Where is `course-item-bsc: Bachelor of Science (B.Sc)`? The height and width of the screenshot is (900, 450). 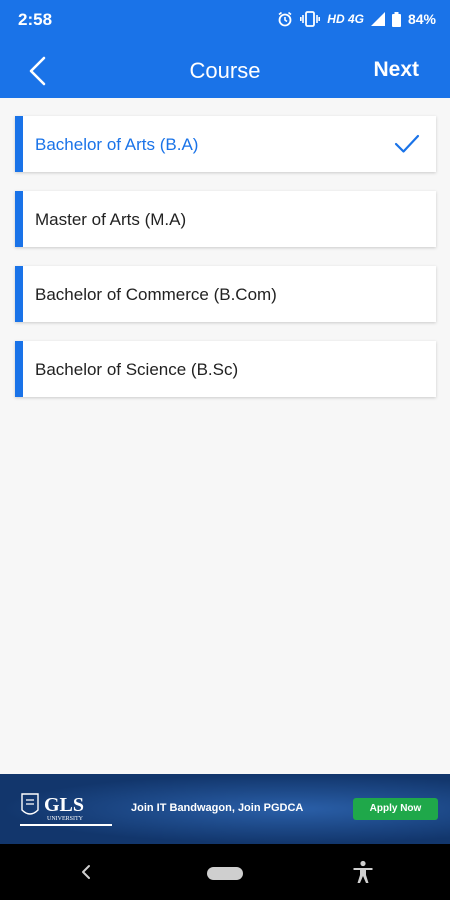 course-item-bsc: Bachelor of Science (B.Sc) is located at coordinates (225, 369).